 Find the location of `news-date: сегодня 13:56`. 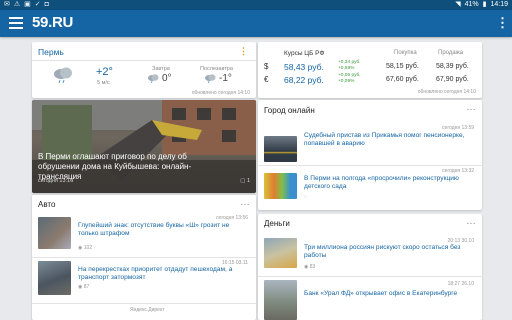

news-date: сегодня 13:56 is located at coordinates (232, 218).